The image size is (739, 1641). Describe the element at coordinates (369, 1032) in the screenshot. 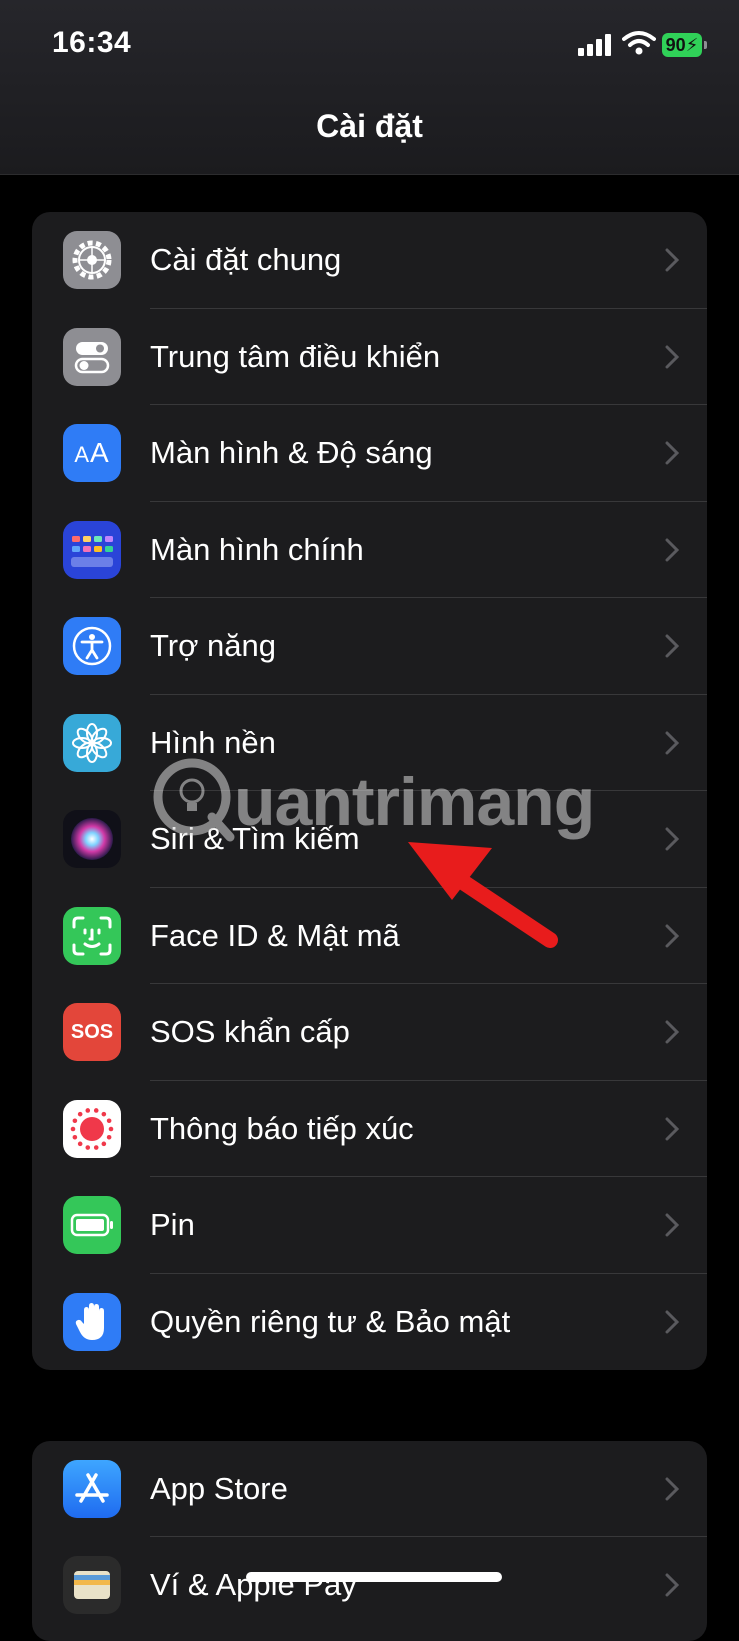

I see `settings-row-emergency-sos: SOS SOS khẩn cấp` at that location.